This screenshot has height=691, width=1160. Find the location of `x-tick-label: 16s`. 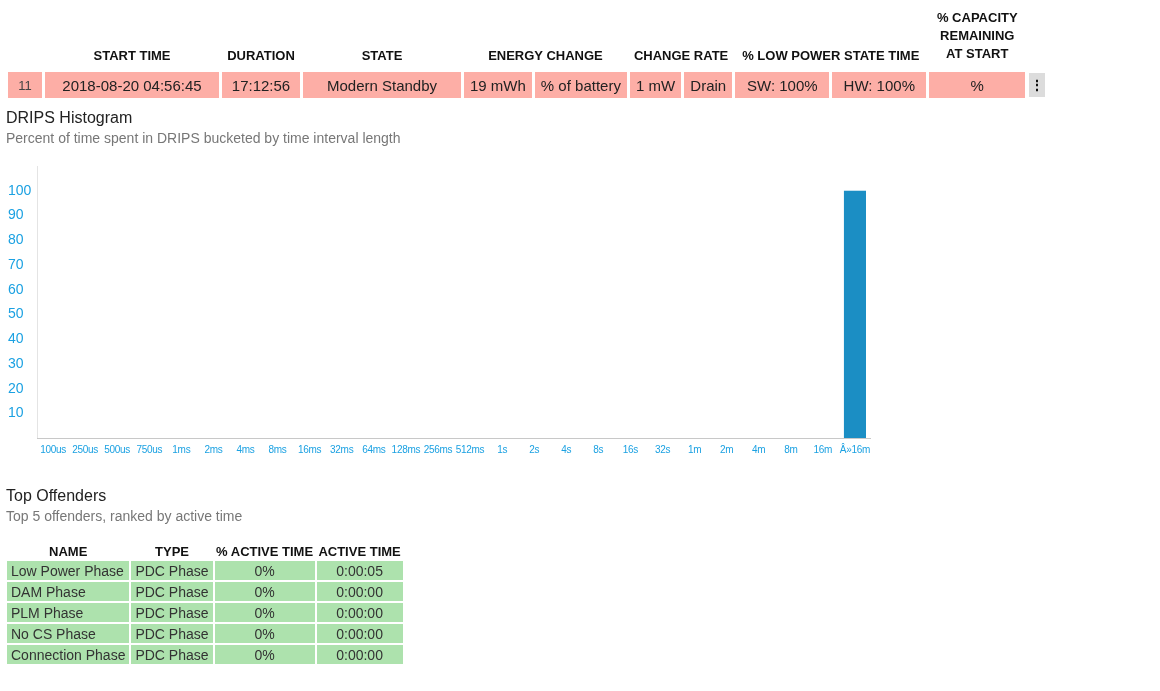

x-tick-label: 16s is located at coordinates (630, 449).